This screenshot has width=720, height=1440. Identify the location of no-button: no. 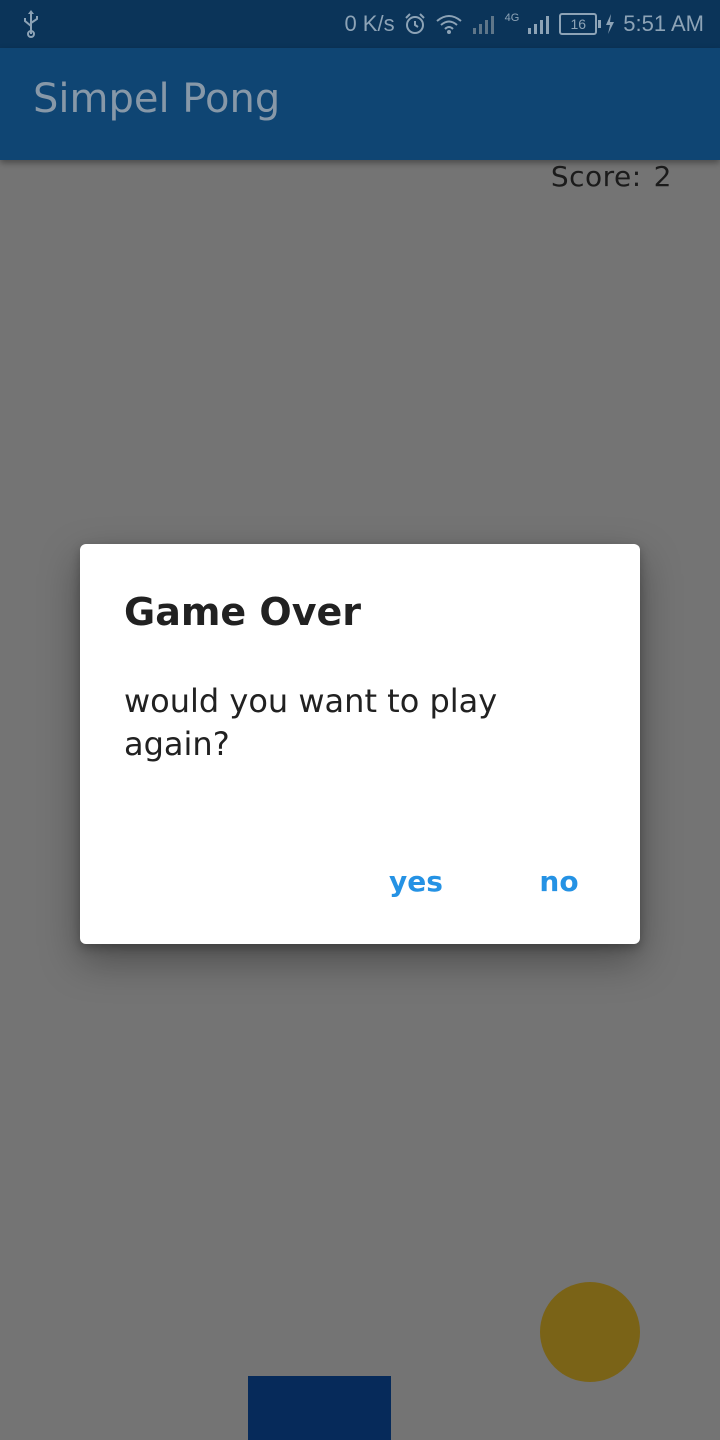
(559, 882).